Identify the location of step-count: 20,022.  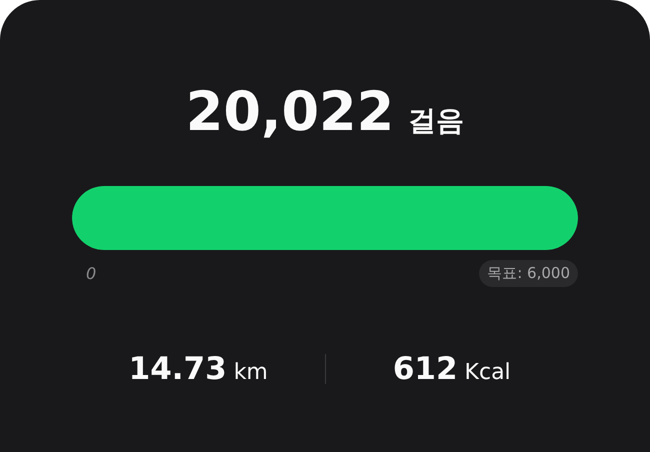
(290, 112).